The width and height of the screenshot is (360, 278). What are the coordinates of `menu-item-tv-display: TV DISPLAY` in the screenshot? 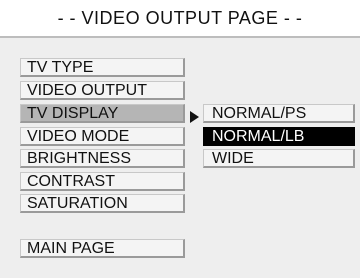 It's located at (102, 113).